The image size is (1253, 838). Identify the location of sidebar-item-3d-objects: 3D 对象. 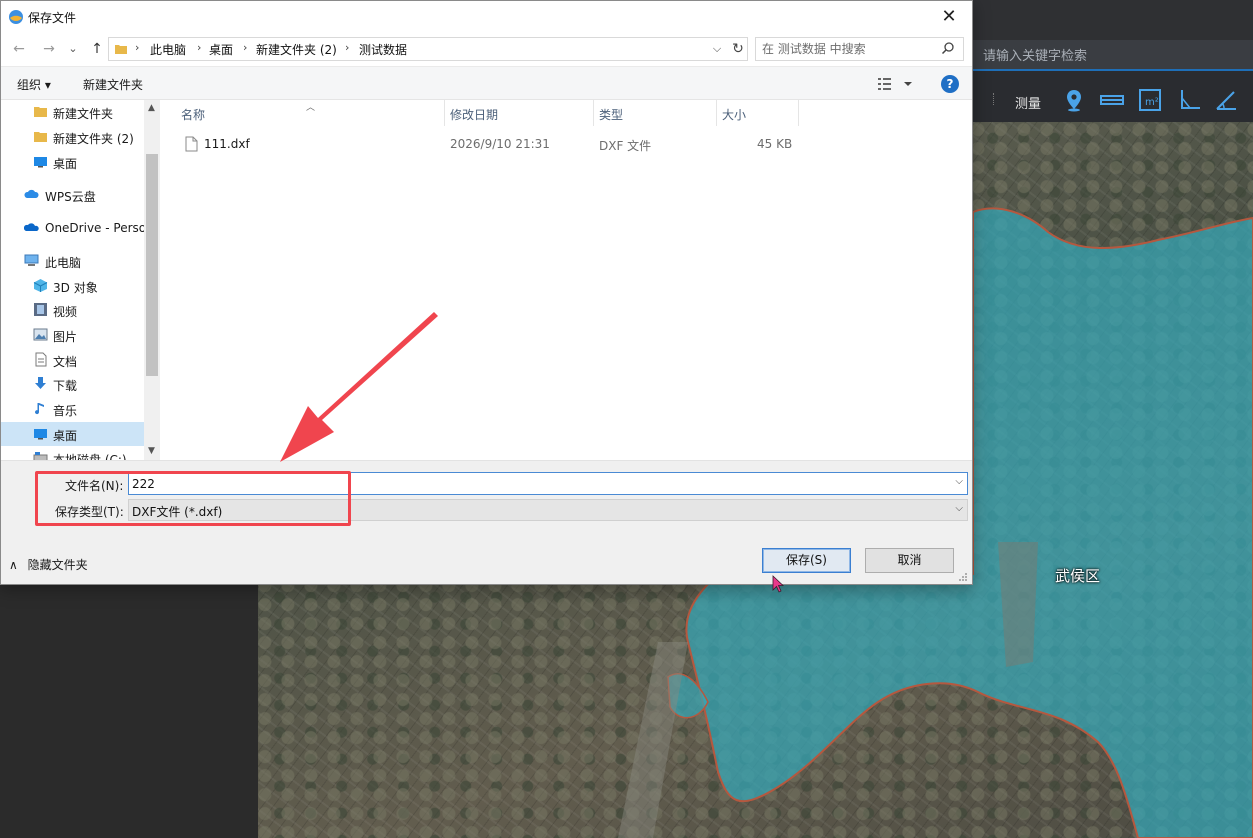
(72, 286).